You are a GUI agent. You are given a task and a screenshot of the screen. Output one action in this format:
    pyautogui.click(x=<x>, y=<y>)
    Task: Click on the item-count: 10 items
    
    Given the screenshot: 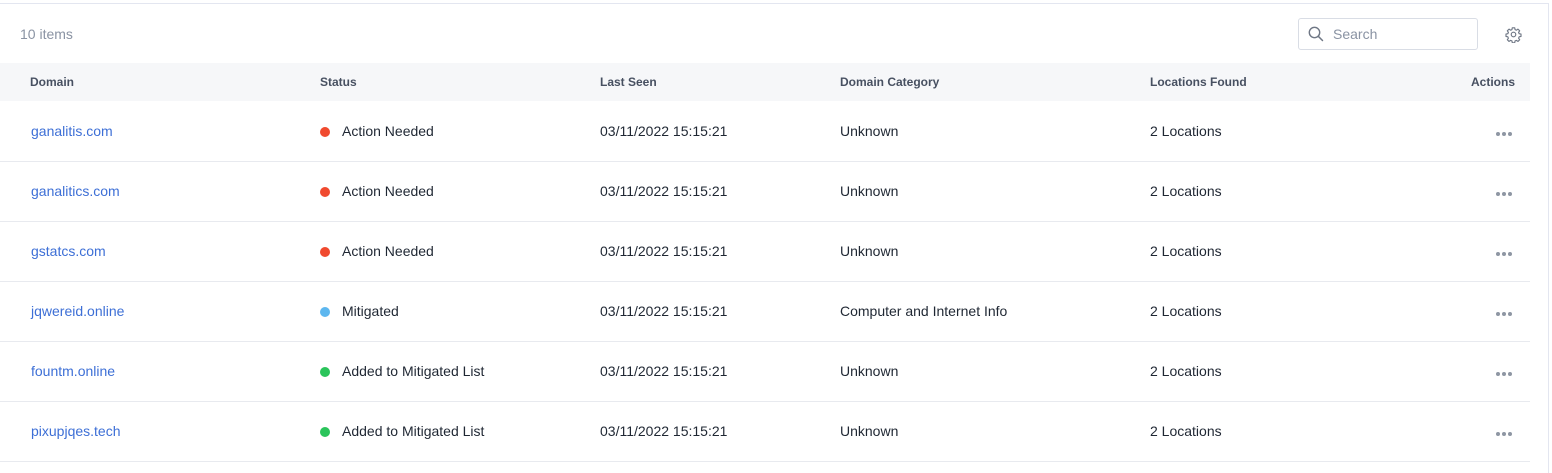 What is the action you would take?
    pyautogui.click(x=46, y=34)
    